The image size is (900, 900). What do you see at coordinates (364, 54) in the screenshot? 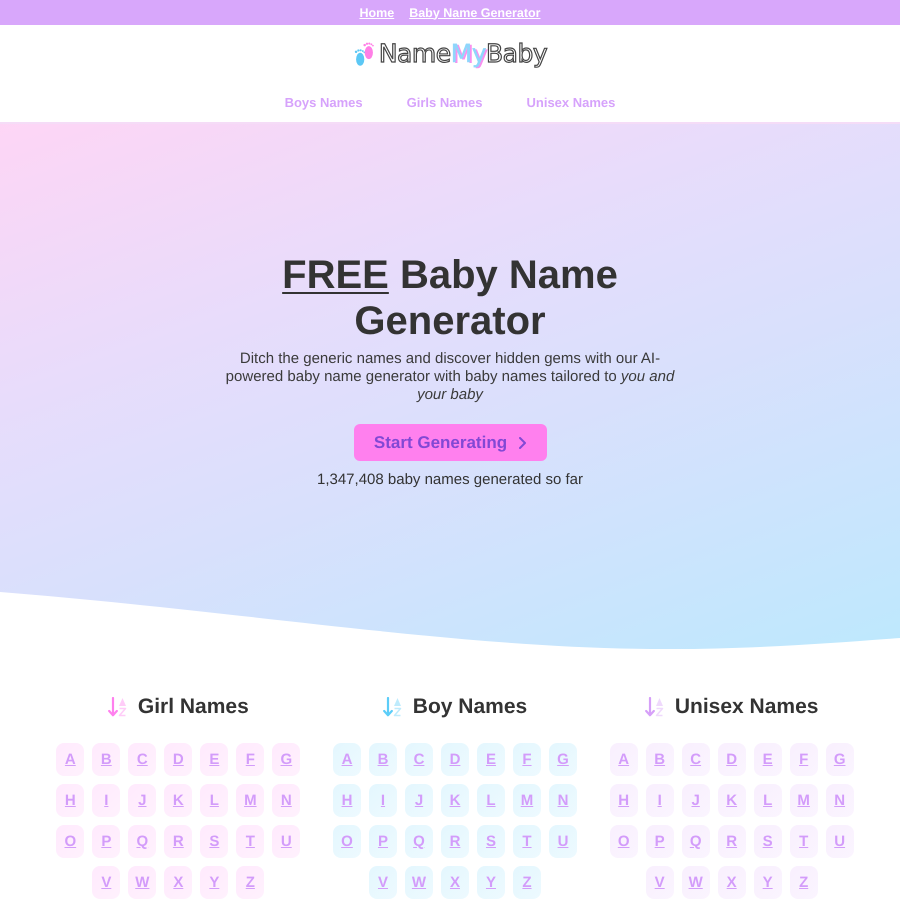
I see `feet-icon` at bounding box center [364, 54].